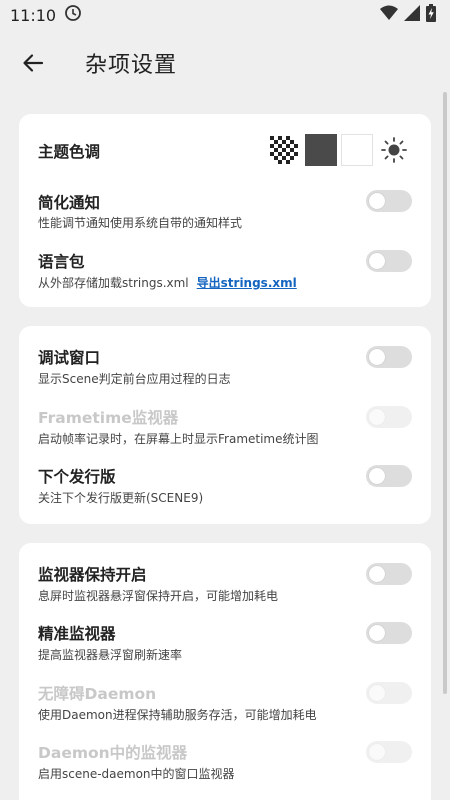 Image resolution: width=450 pixels, height=800 pixels. Describe the element at coordinates (77, 477) in the screenshot. I see `setting-title: 下个发行版` at that location.